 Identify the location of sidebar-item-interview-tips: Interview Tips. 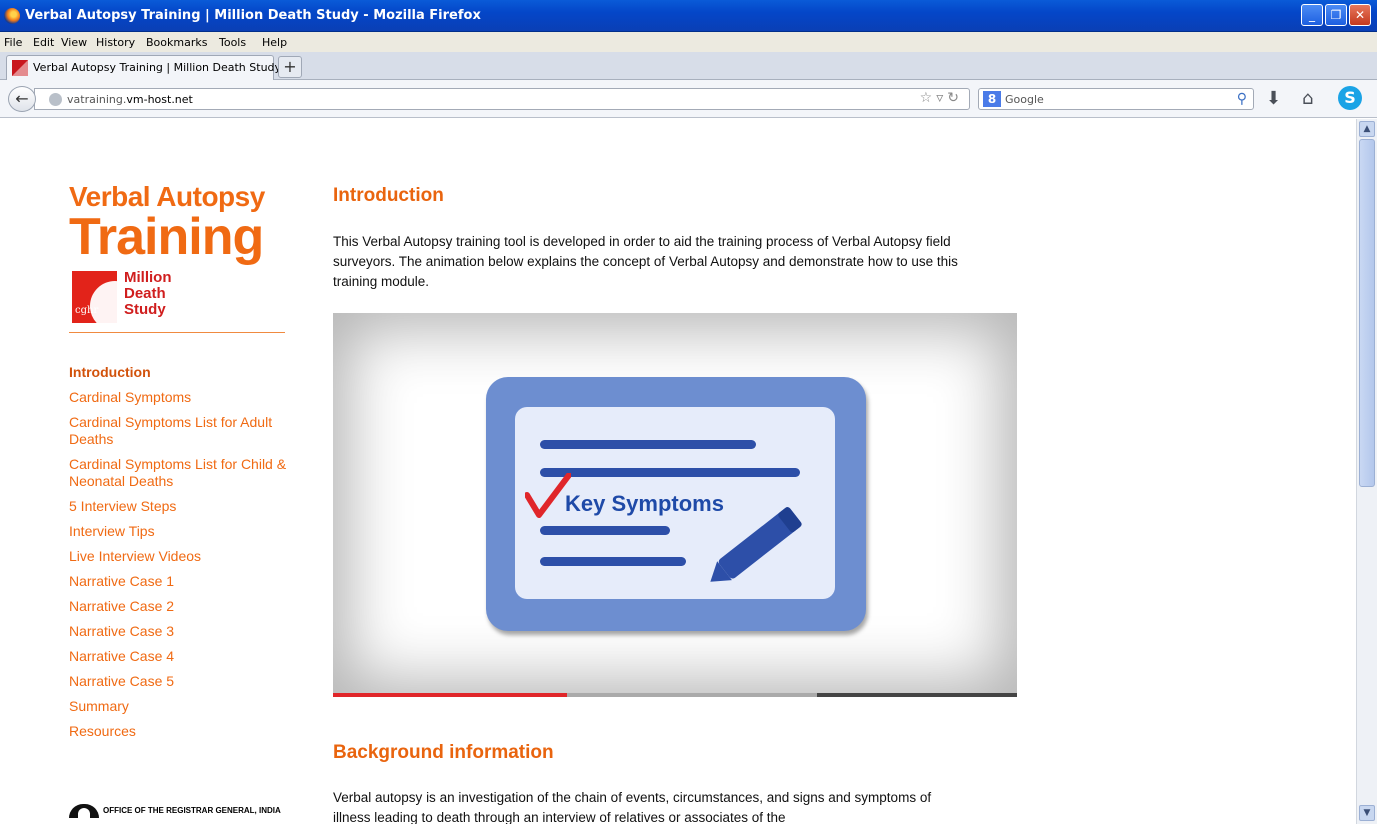
(184, 531).